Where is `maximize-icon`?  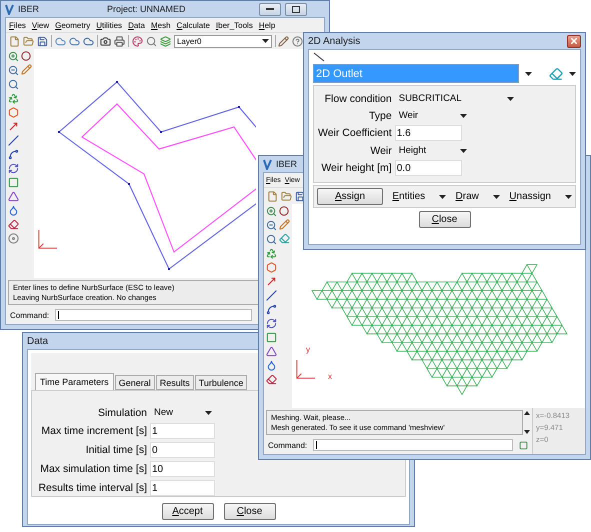 maximize-icon is located at coordinates (296, 9).